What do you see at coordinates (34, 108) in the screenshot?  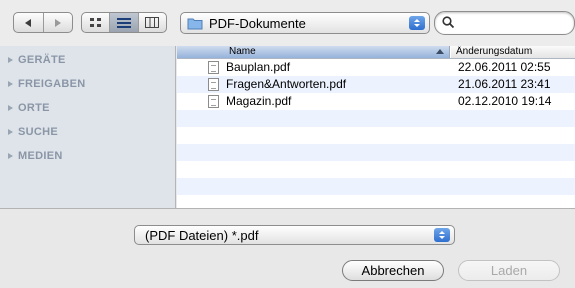 I see `sidebar-item-label: ORTE` at bounding box center [34, 108].